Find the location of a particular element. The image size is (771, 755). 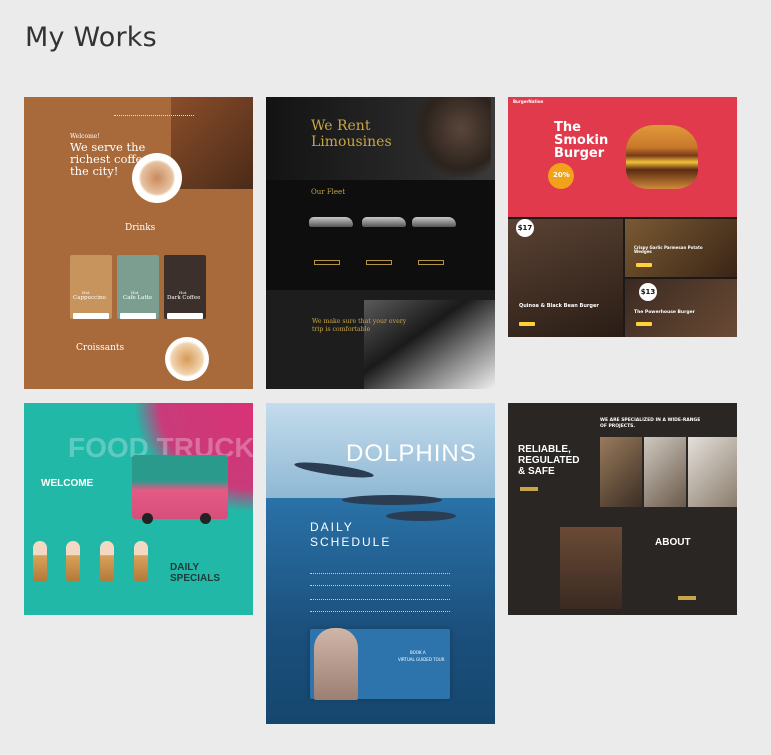

worker-photo is located at coordinates (591, 568).